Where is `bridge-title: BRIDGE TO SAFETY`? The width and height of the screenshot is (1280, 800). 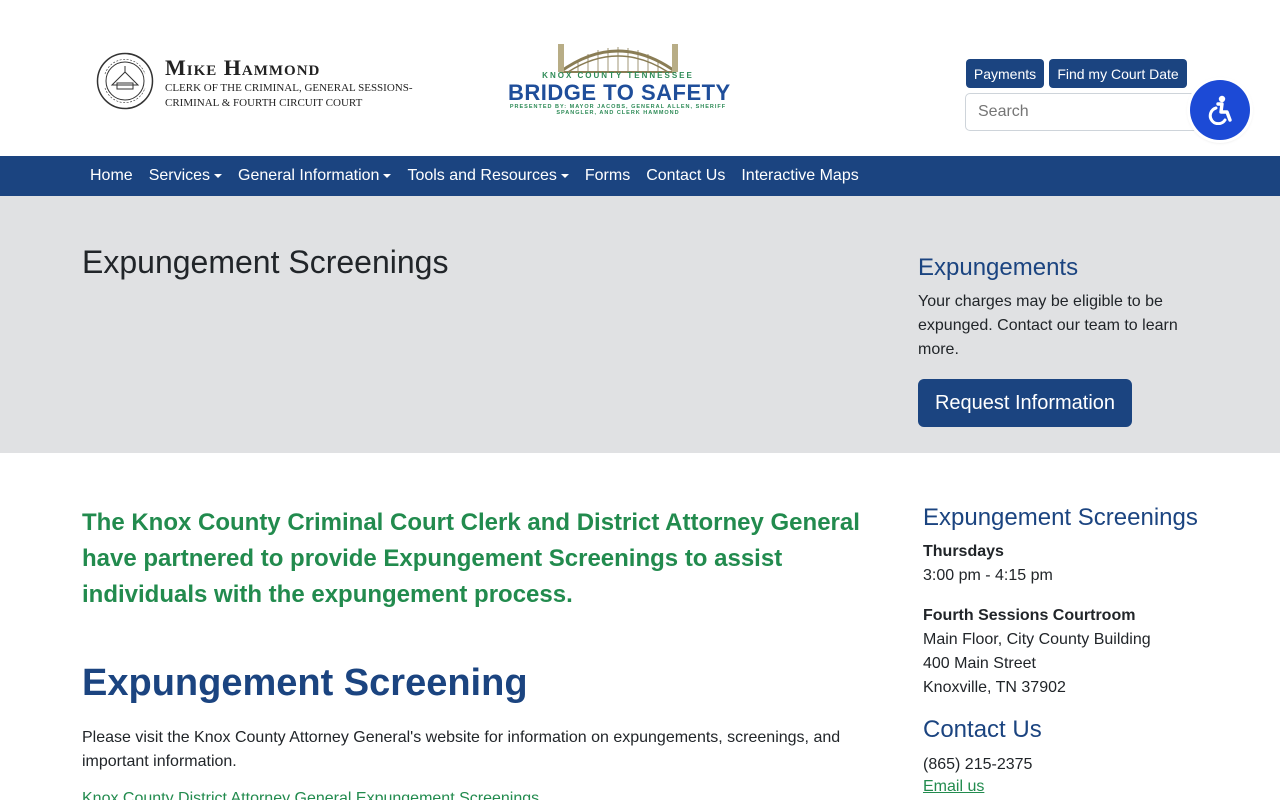
bridge-title: BRIDGE TO SAFETY is located at coordinates (619, 93).